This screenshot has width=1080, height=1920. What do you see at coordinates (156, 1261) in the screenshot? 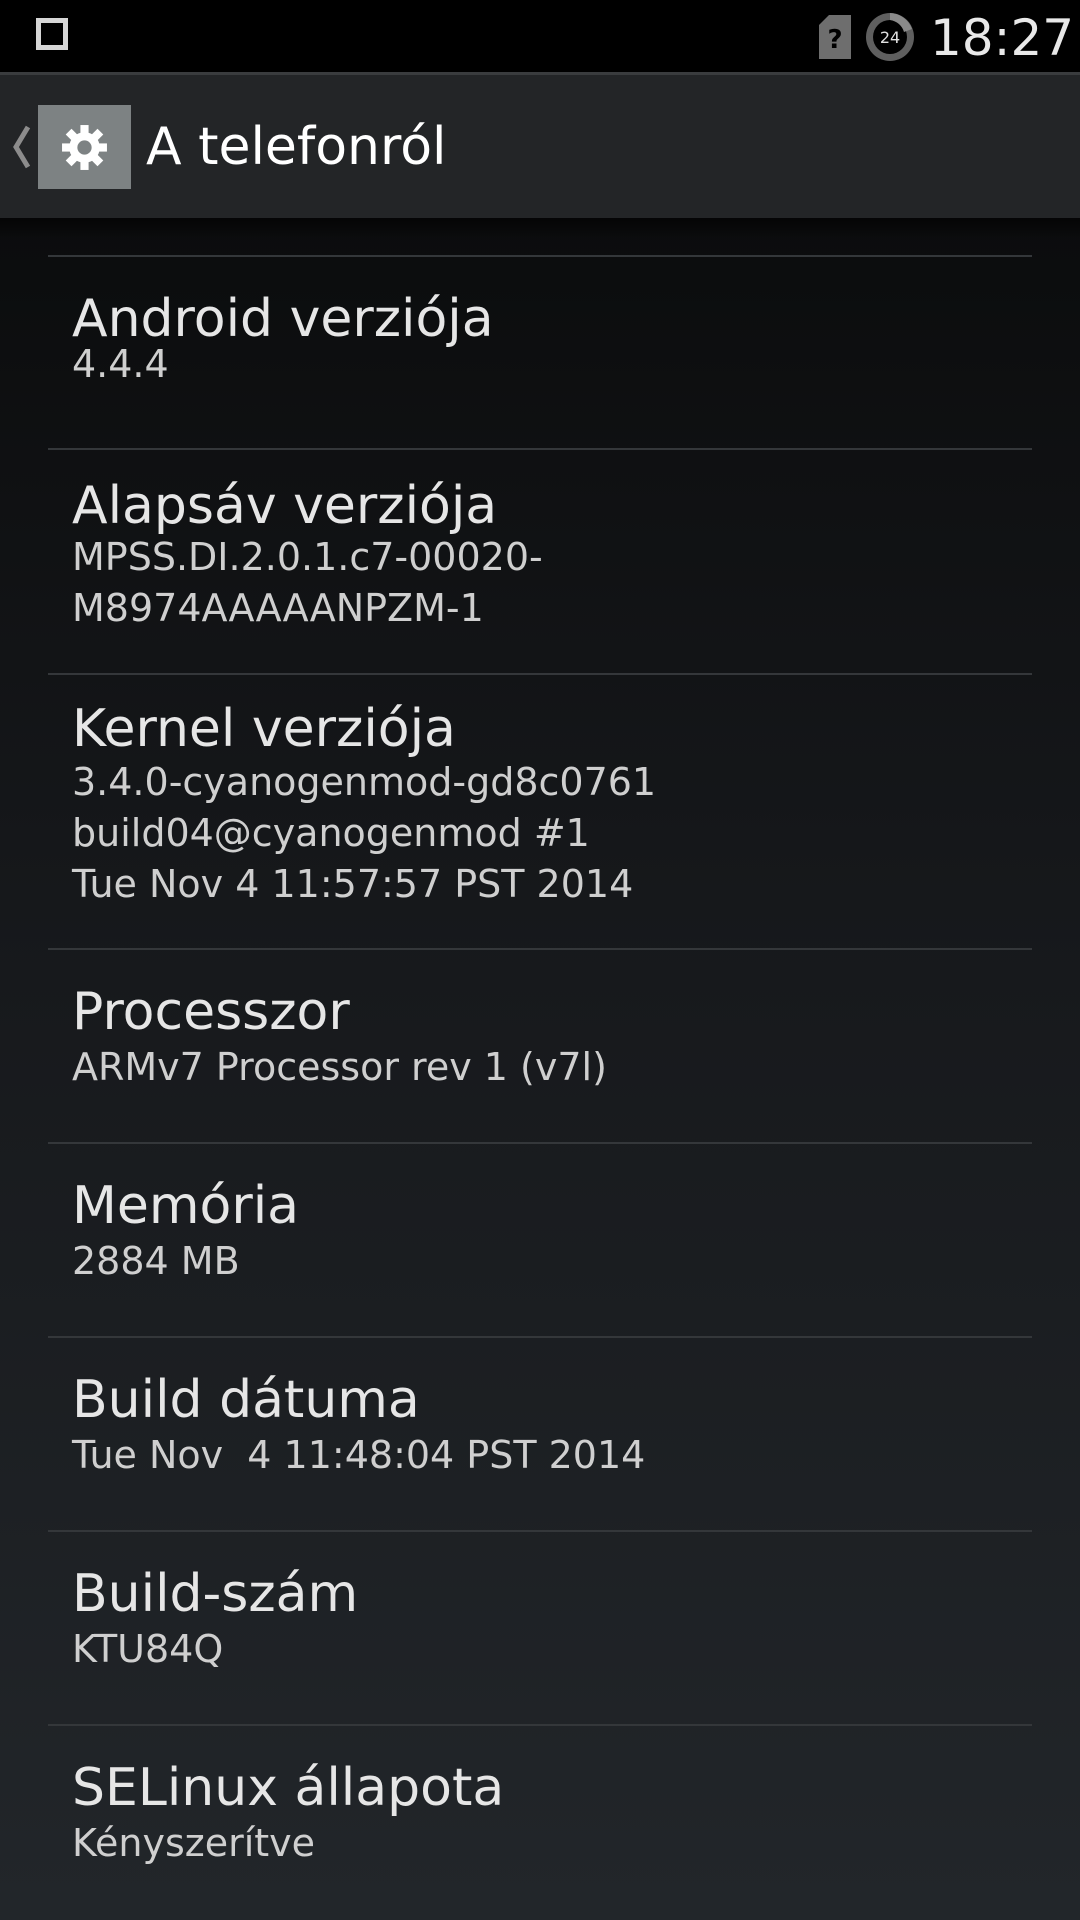
I see `list-item-summary: 2884 MB` at bounding box center [156, 1261].